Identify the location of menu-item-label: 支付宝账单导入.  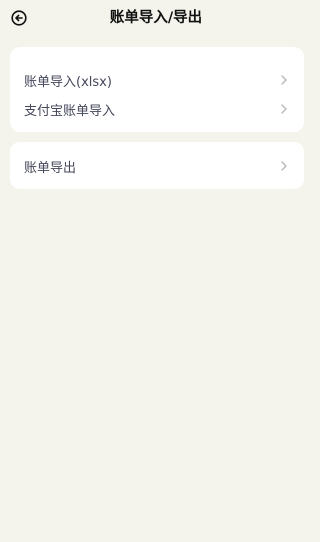
(70, 111).